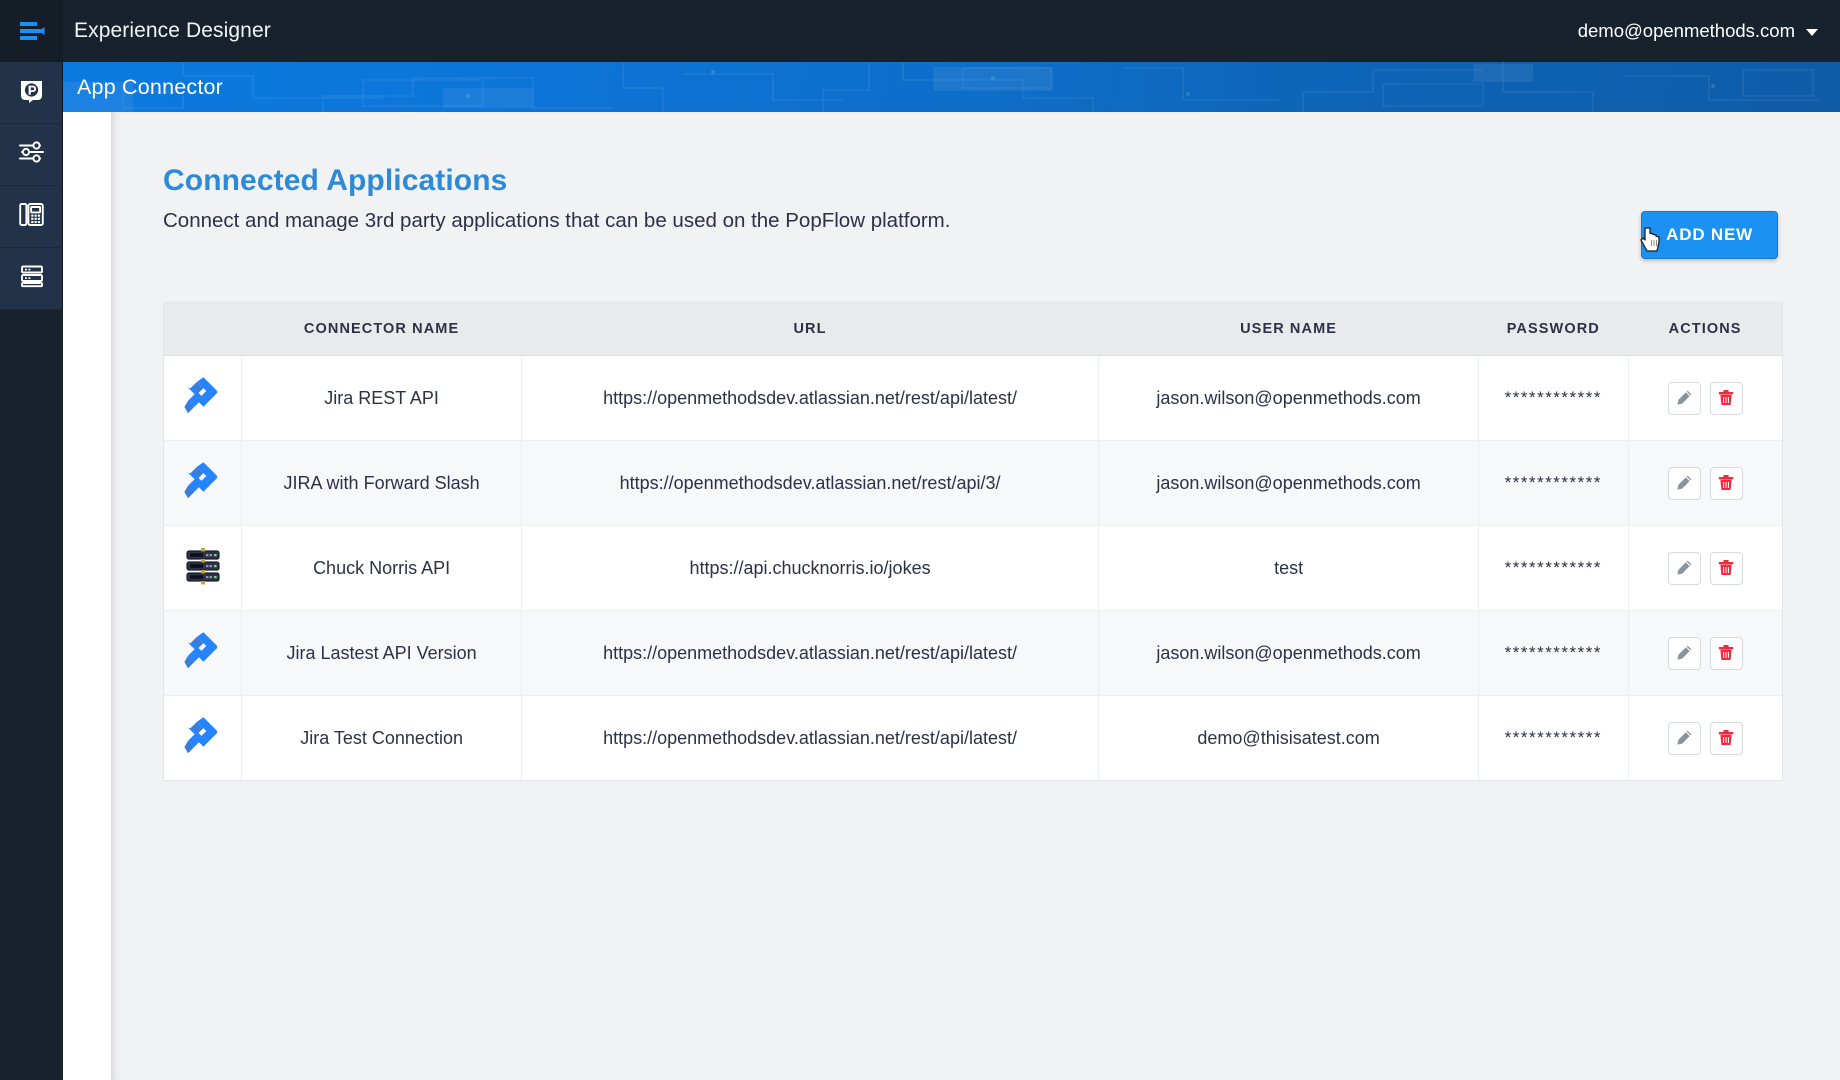 Image resolution: width=1840 pixels, height=1080 pixels. I want to click on column-header-user-name: USER NAME, so click(1288, 329).